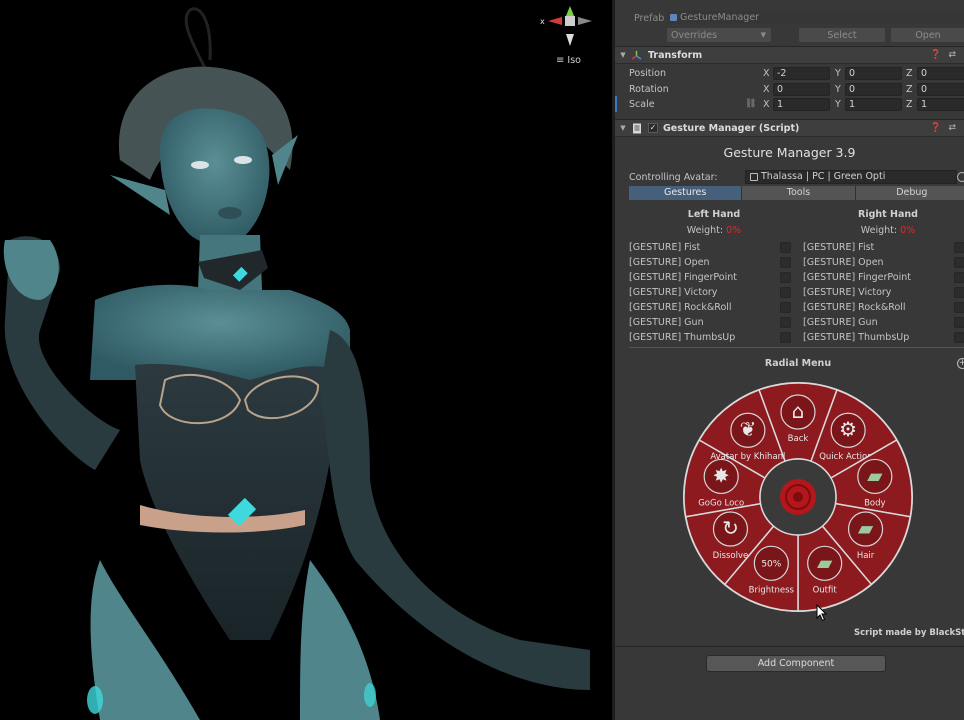  I want to click on tab-debug: Debug, so click(909, 193).